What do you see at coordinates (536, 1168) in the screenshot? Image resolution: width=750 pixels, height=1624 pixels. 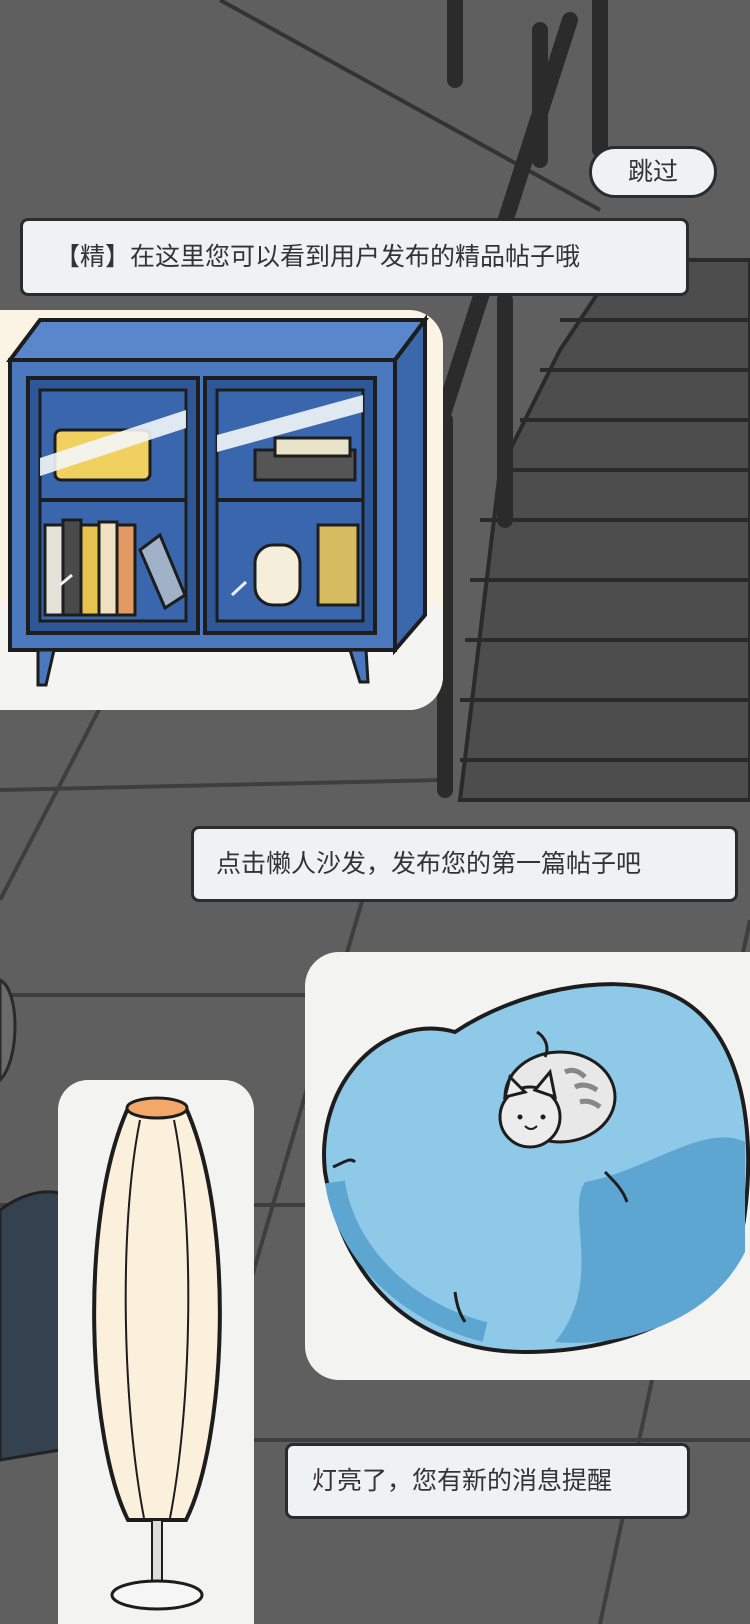 I see `beanbag-illustration` at bounding box center [536, 1168].